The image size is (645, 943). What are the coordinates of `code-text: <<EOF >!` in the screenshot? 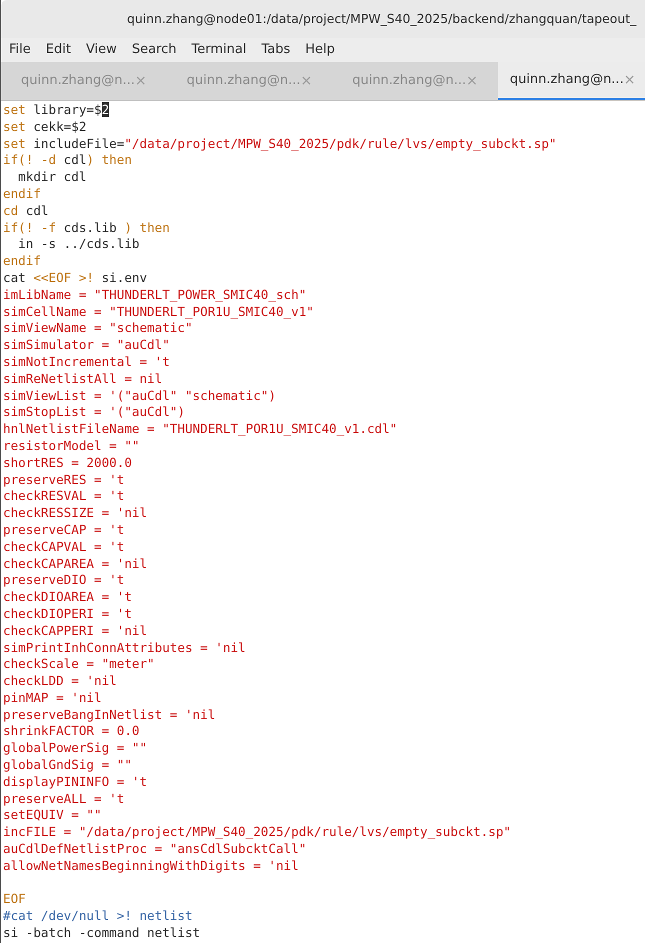 It's located at (63, 277).